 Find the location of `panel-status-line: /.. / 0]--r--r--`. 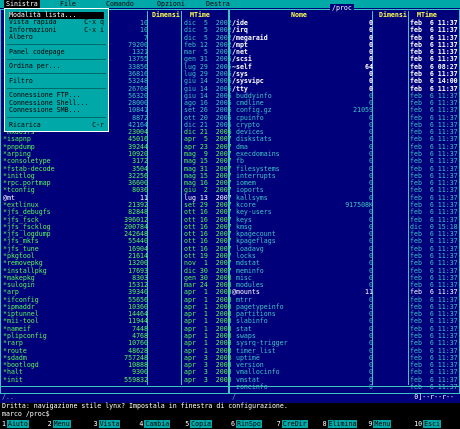

panel-status-line: /.. / 0]--r--r-- is located at coordinates (230, 397).